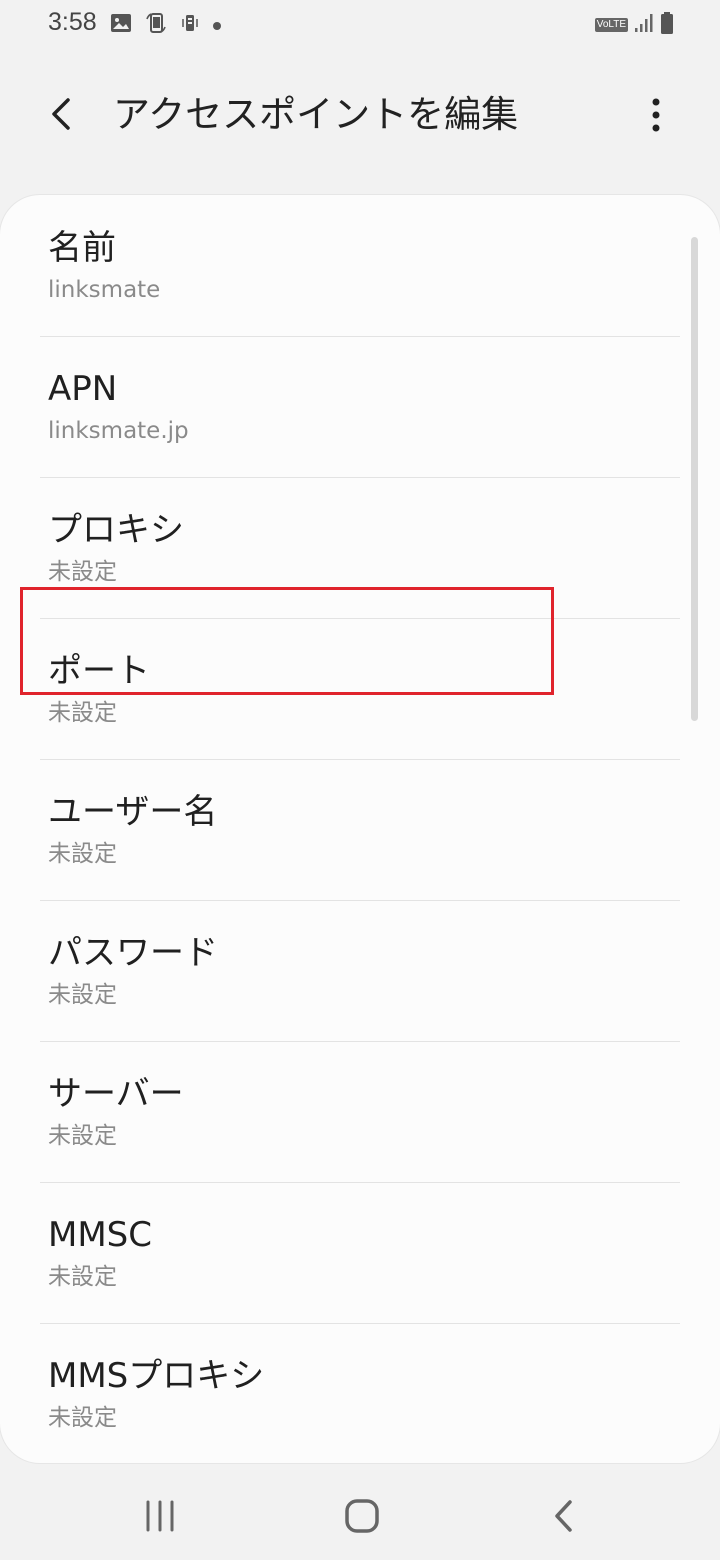  What do you see at coordinates (360, 688) in the screenshot?
I see `setting-item-port: ポート 未設定` at bounding box center [360, 688].